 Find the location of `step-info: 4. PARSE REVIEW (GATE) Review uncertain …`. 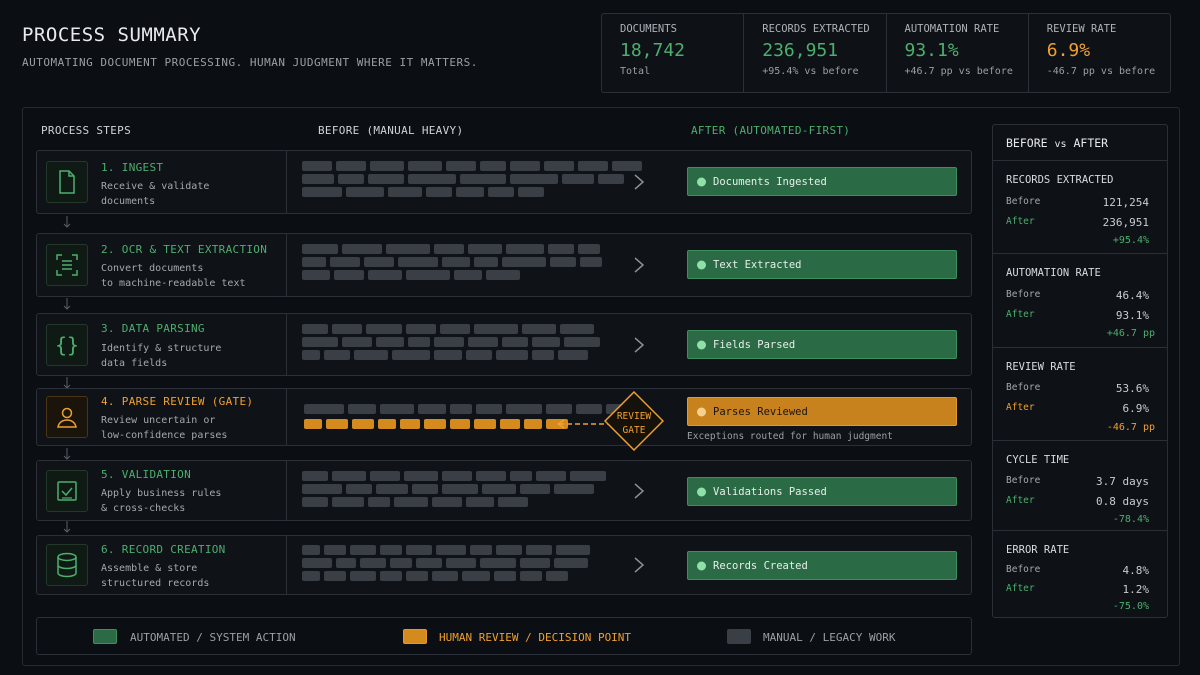

step-info: 4. PARSE REVIEW (GATE) Review uncertain … is located at coordinates (162, 417).